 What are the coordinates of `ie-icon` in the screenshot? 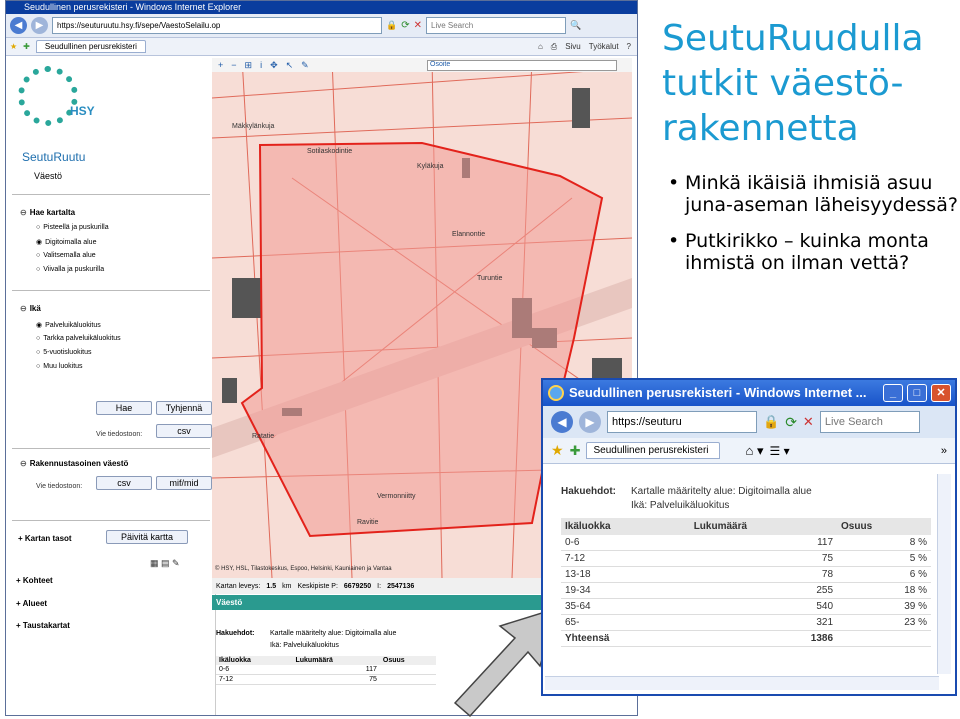 It's located at (556, 393).